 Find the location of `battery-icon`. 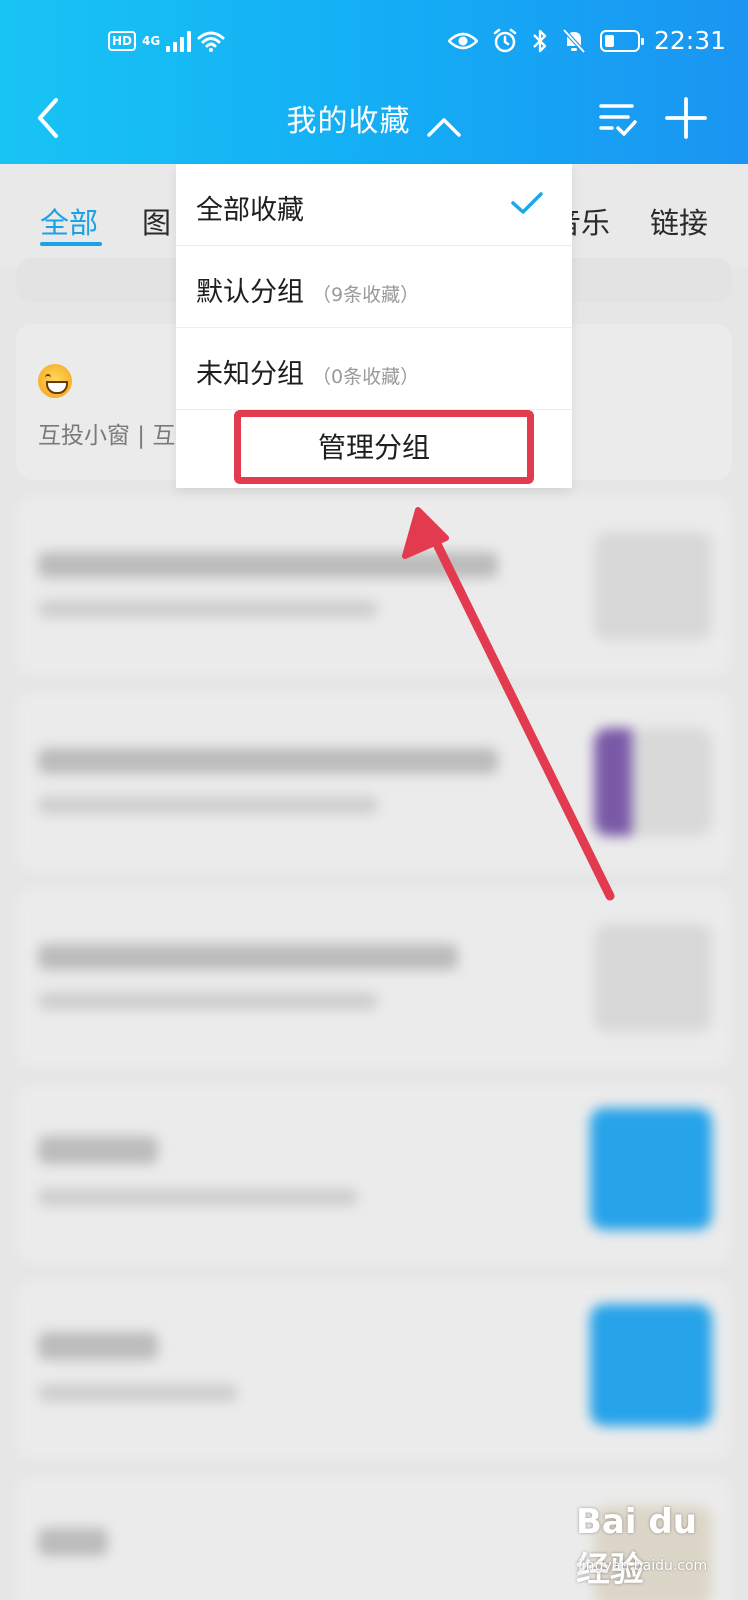

battery-icon is located at coordinates (621, 40).